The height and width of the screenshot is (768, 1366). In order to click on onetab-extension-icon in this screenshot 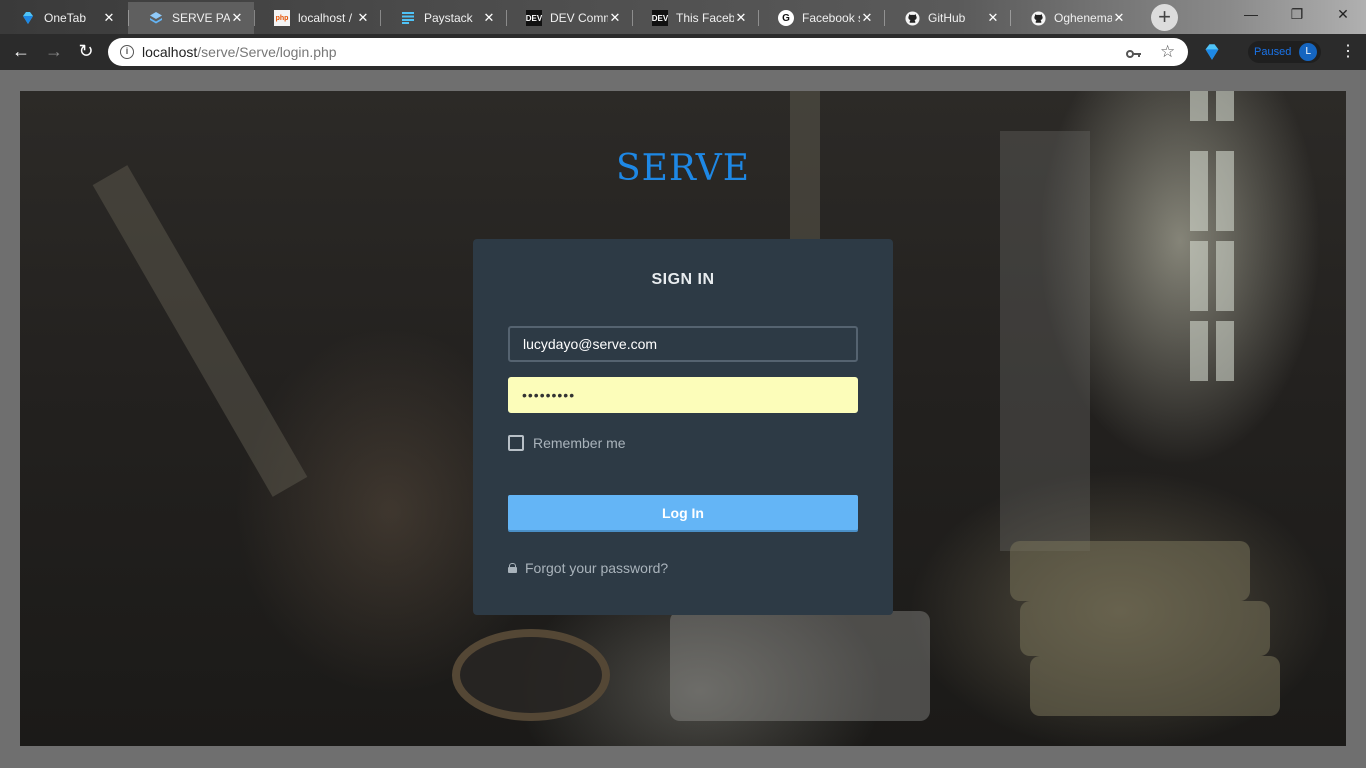, I will do `click(1212, 52)`.